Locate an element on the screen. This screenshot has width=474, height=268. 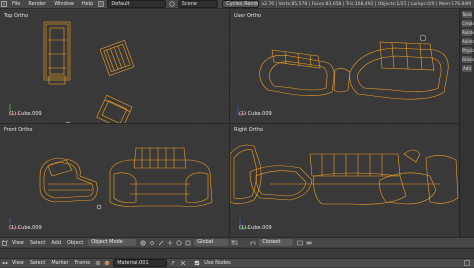
menu-view: View is located at coordinates (18, 243).